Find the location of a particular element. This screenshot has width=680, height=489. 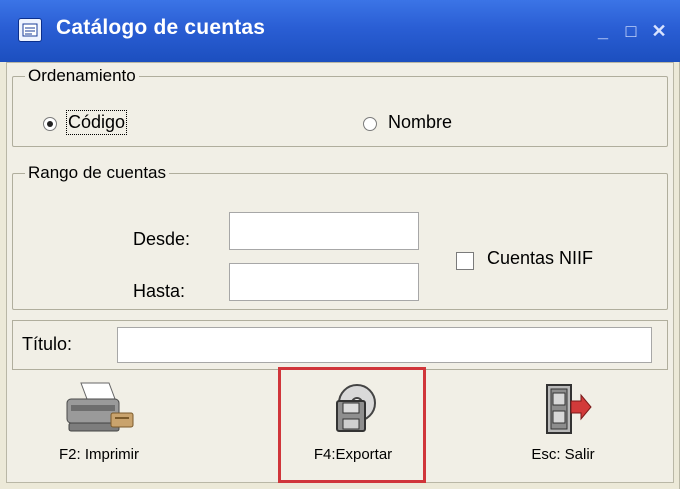

exportar-button: F4:Exportar is located at coordinates (353, 421).